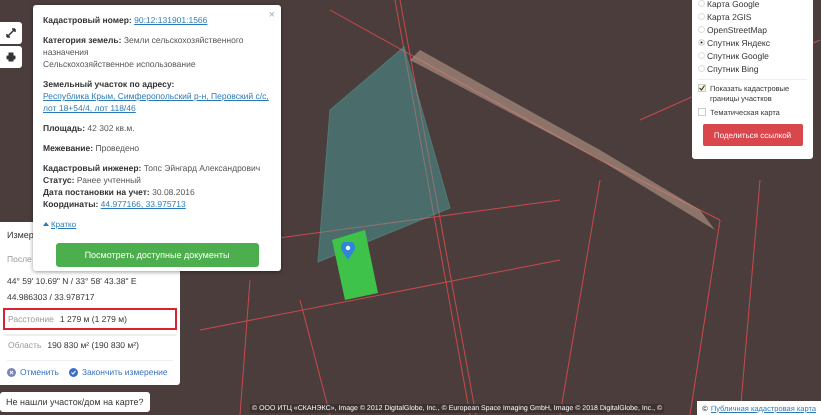 The height and width of the screenshot is (415, 821). I want to click on coordinates-text: 44° 59' 10.69" N / 33° 58' 43.38" E, so click(72, 281).